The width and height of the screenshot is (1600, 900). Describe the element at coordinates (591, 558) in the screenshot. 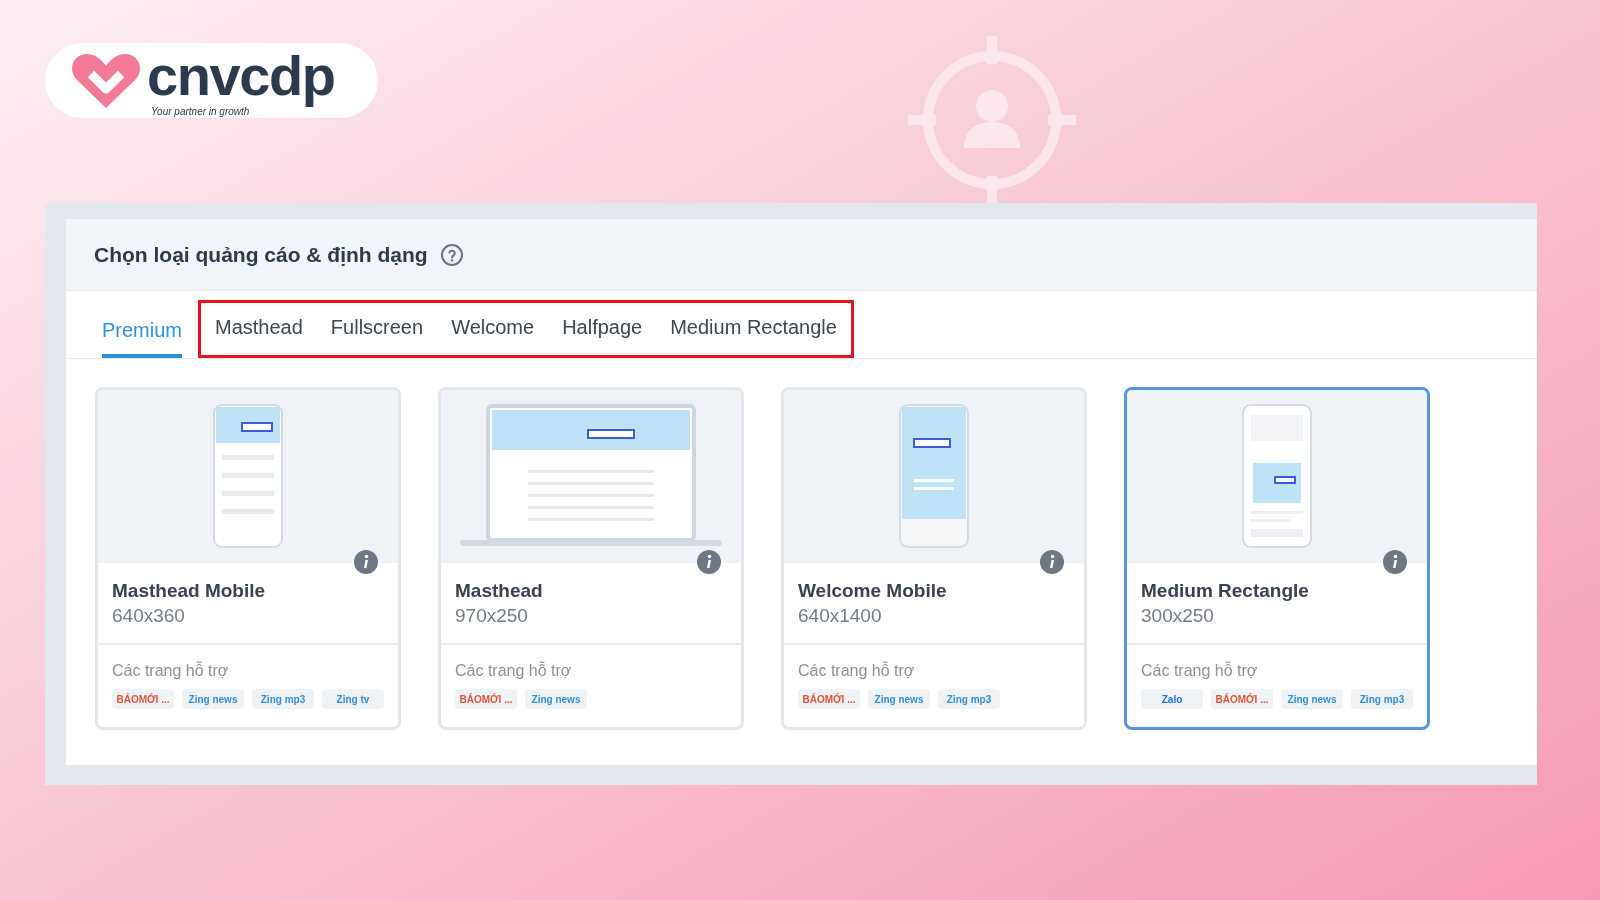

I see `ad-format-card: Masthead 970x250 Các trang hỗ trợ BÁOMỚI ... Zing news` at that location.